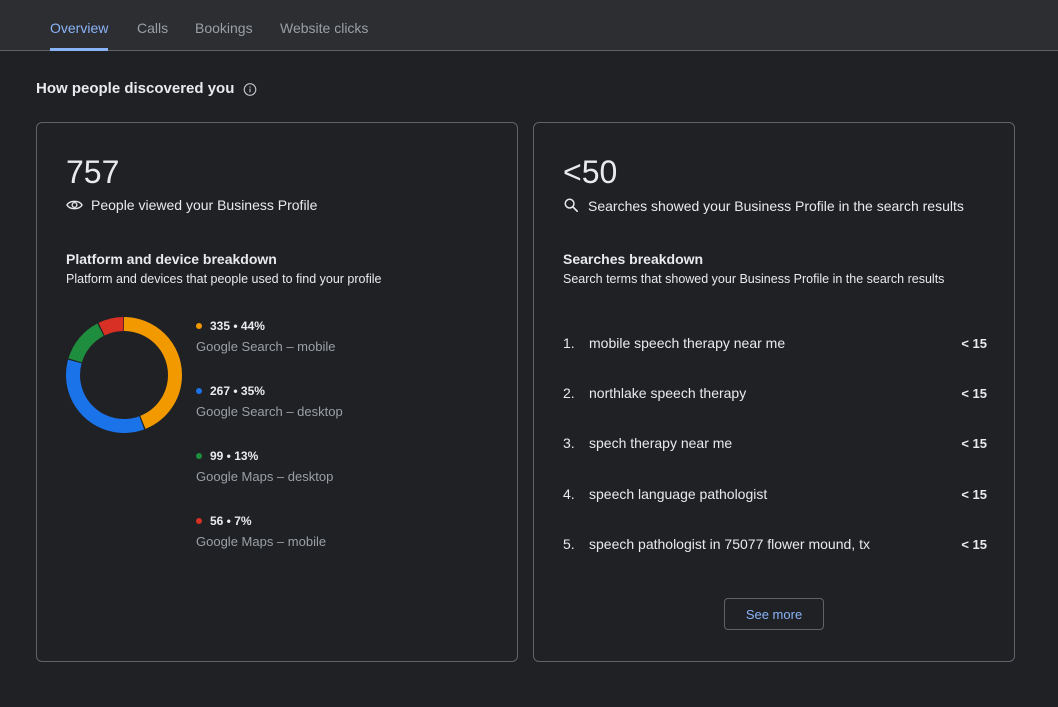  What do you see at coordinates (774, 614) in the screenshot?
I see `see-more-button: See more` at bounding box center [774, 614].